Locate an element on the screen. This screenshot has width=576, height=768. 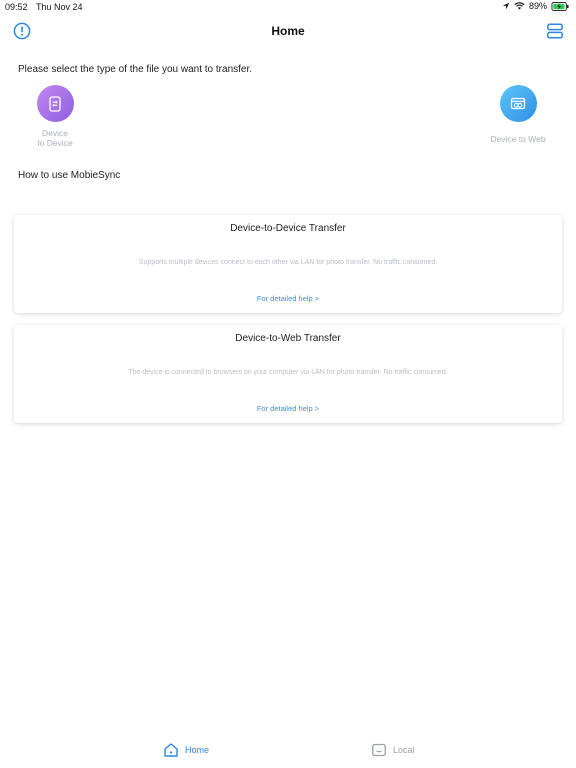
home-icon is located at coordinates (171, 750).